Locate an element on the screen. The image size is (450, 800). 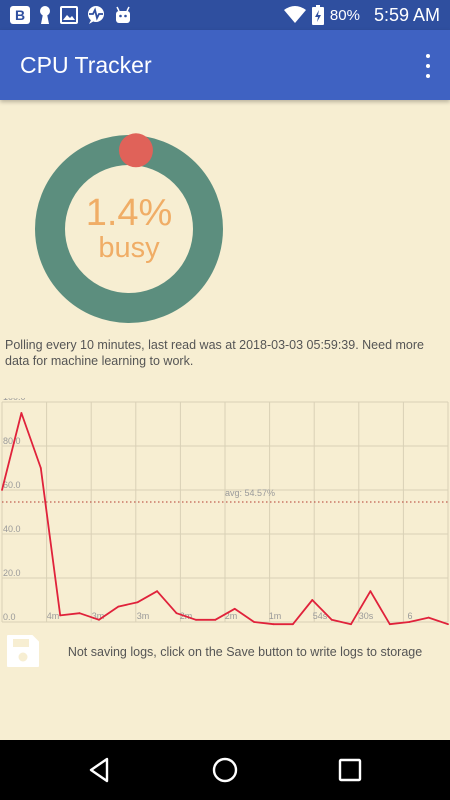
svg-text: B is located at coordinates (20, 15).